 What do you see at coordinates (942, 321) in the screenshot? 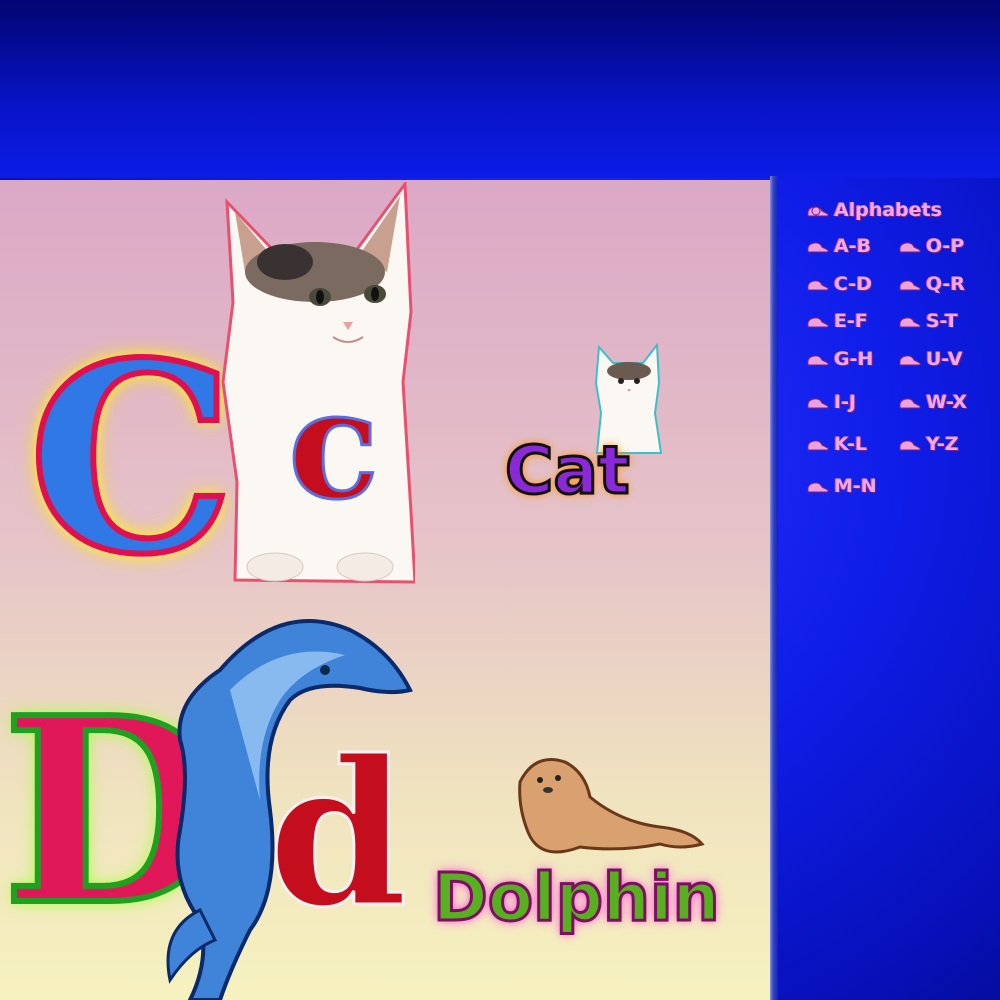
I see `nav-label: S-T` at bounding box center [942, 321].